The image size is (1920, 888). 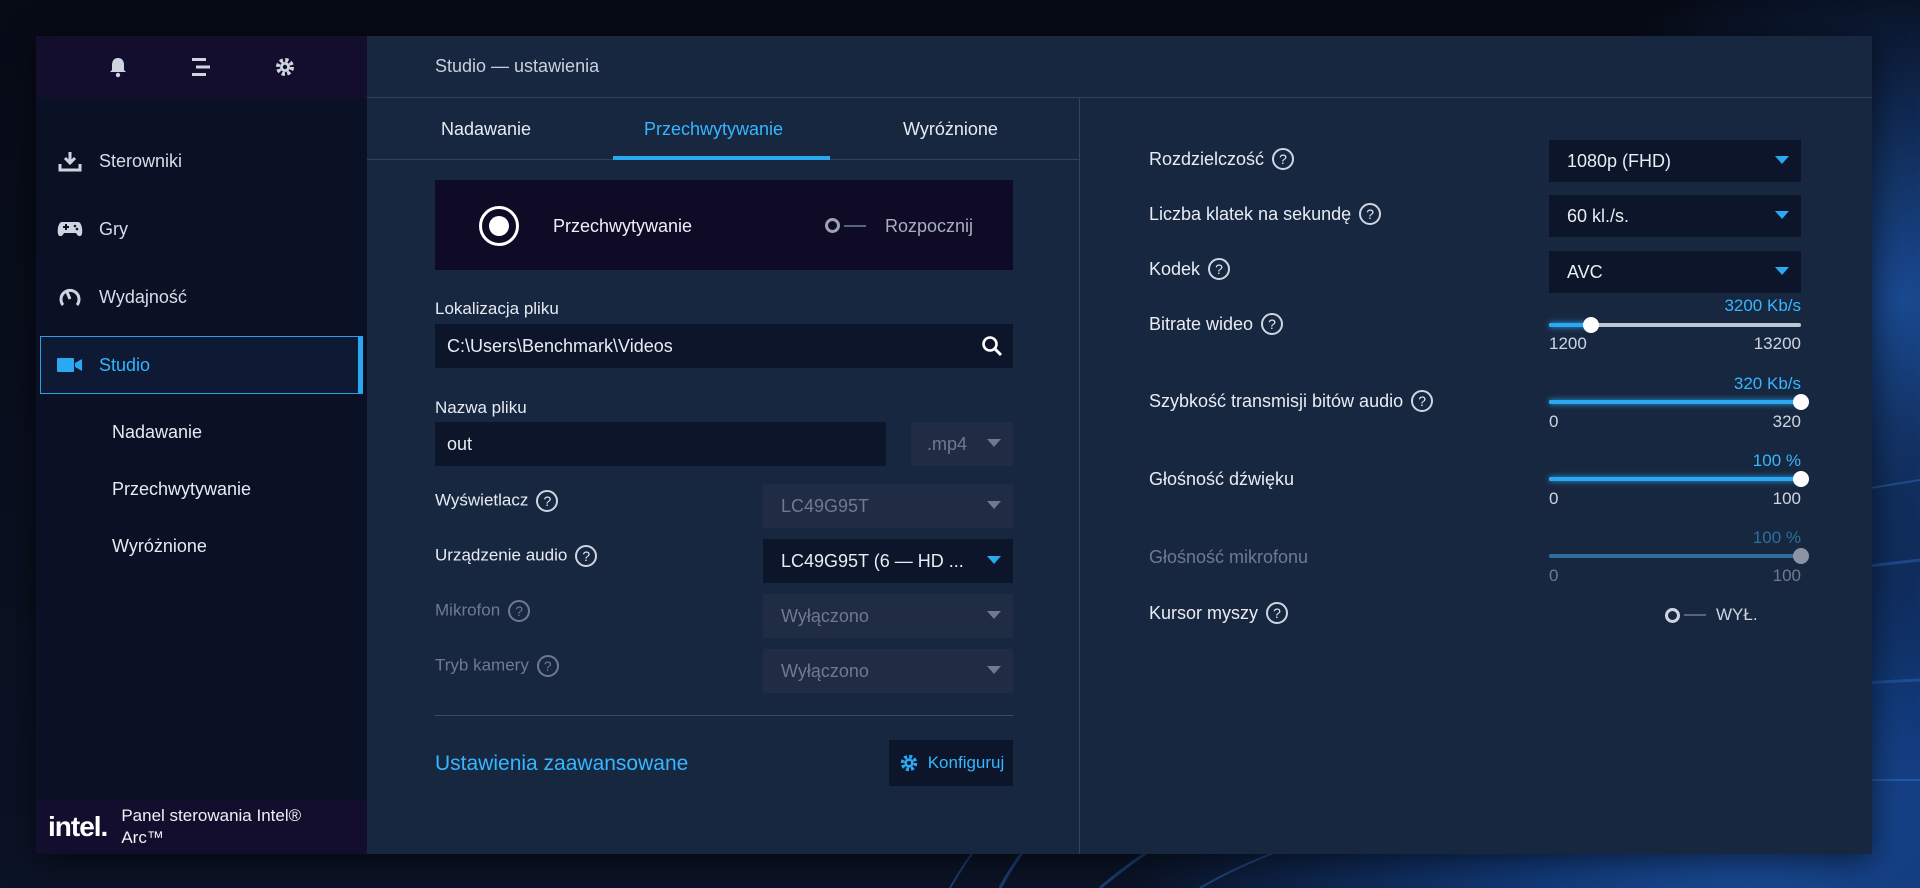 What do you see at coordinates (950, 129) in the screenshot?
I see `tab-highlights: Wyróżnione` at bounding box center [950, 129].